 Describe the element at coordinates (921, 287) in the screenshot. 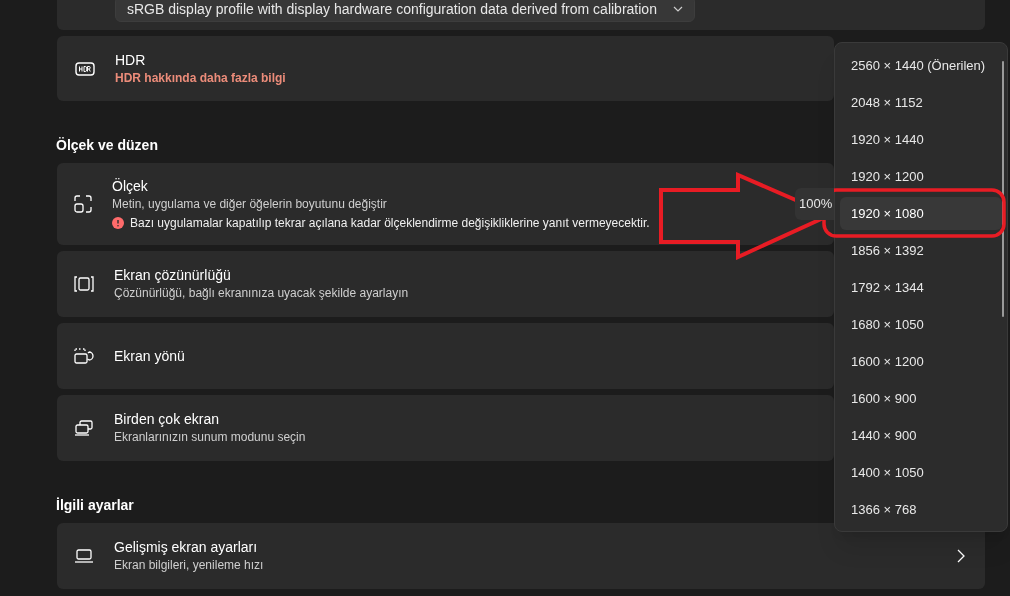

I see `resolution-option: 1792 × 1344` at that location.